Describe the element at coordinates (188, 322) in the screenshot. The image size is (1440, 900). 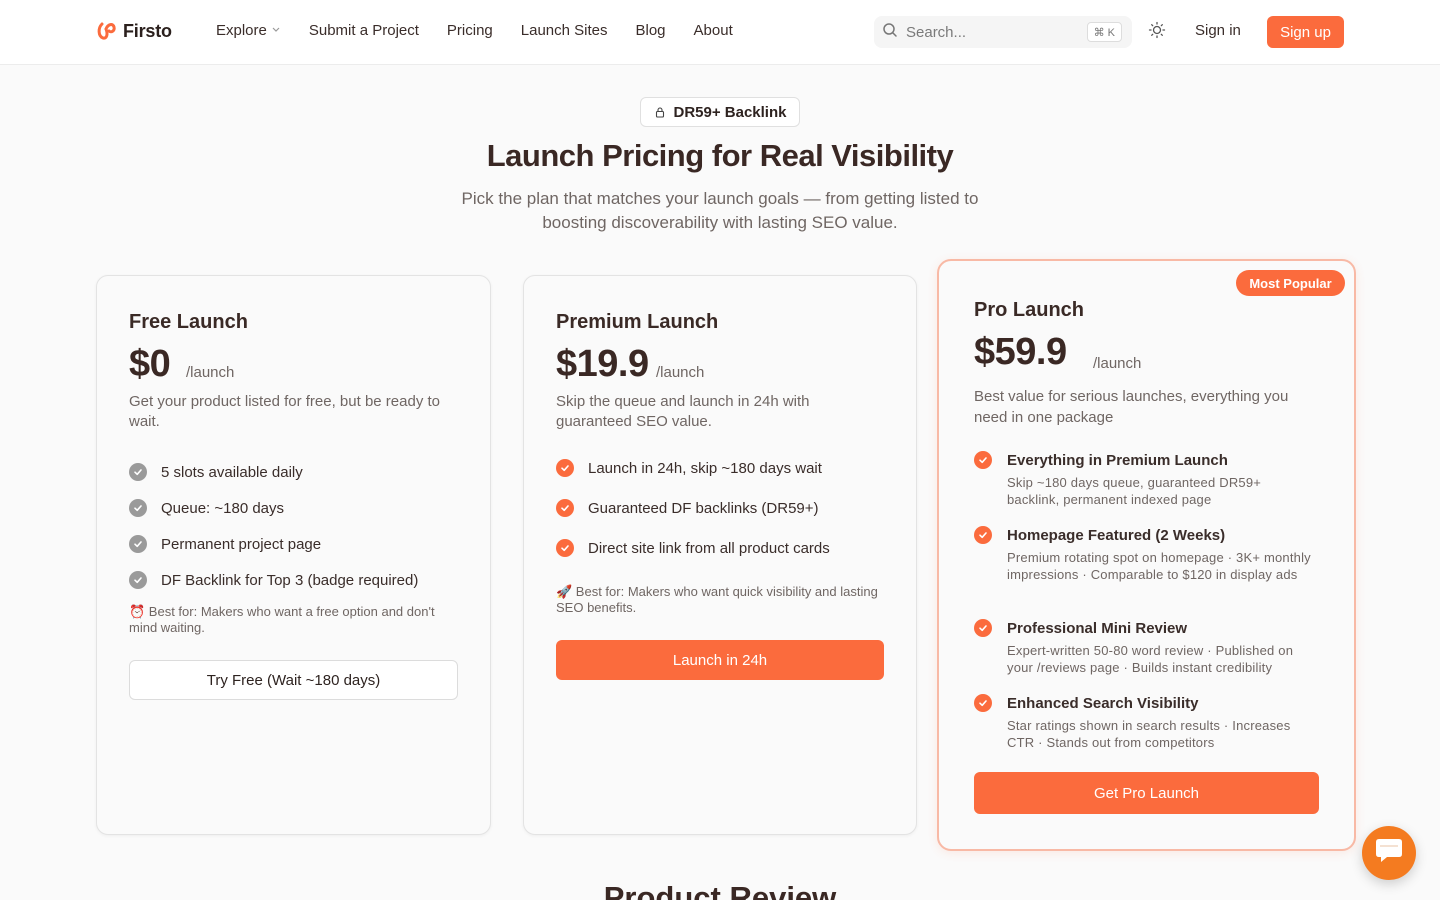
I see `plan-title: Free Launch` at that location.